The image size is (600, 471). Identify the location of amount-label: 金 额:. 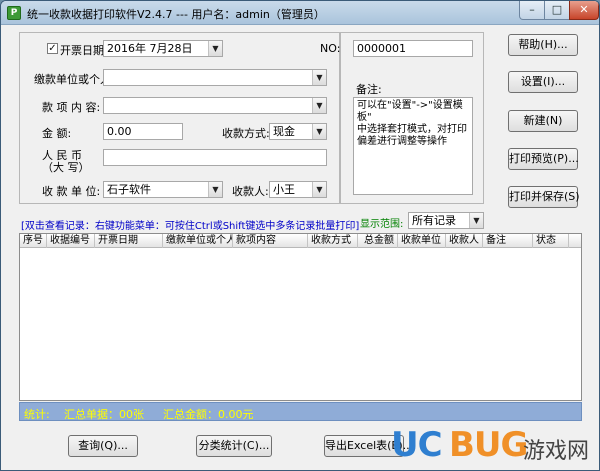
(57, 133).